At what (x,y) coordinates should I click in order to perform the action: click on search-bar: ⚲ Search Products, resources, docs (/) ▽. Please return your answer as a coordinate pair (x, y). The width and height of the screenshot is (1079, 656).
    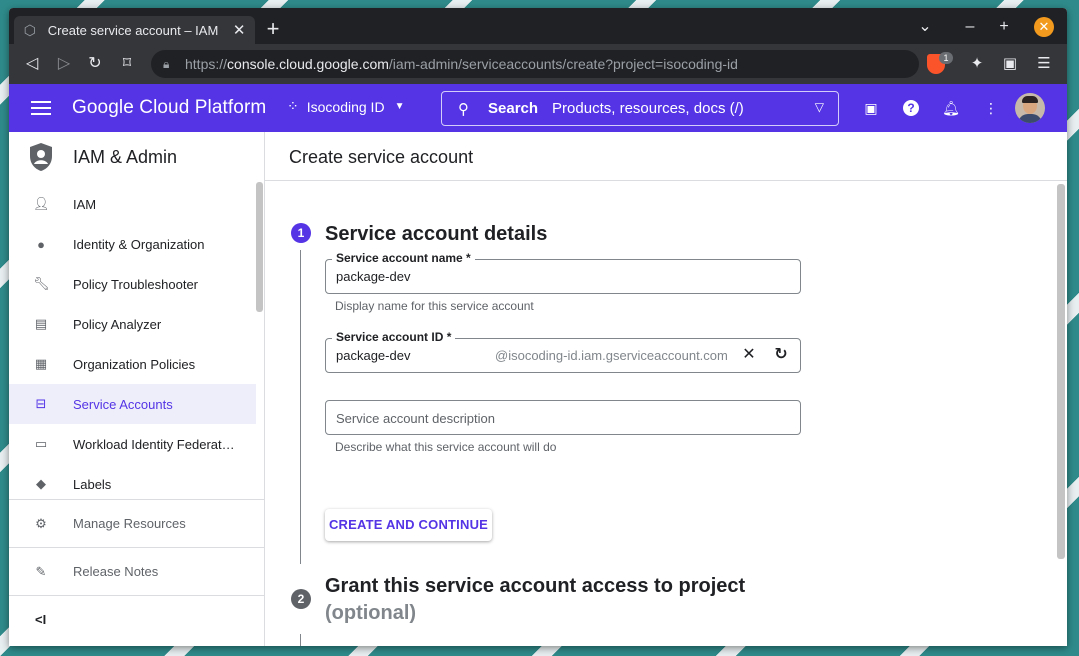
    Looking at the image, I should click on (640, 108).